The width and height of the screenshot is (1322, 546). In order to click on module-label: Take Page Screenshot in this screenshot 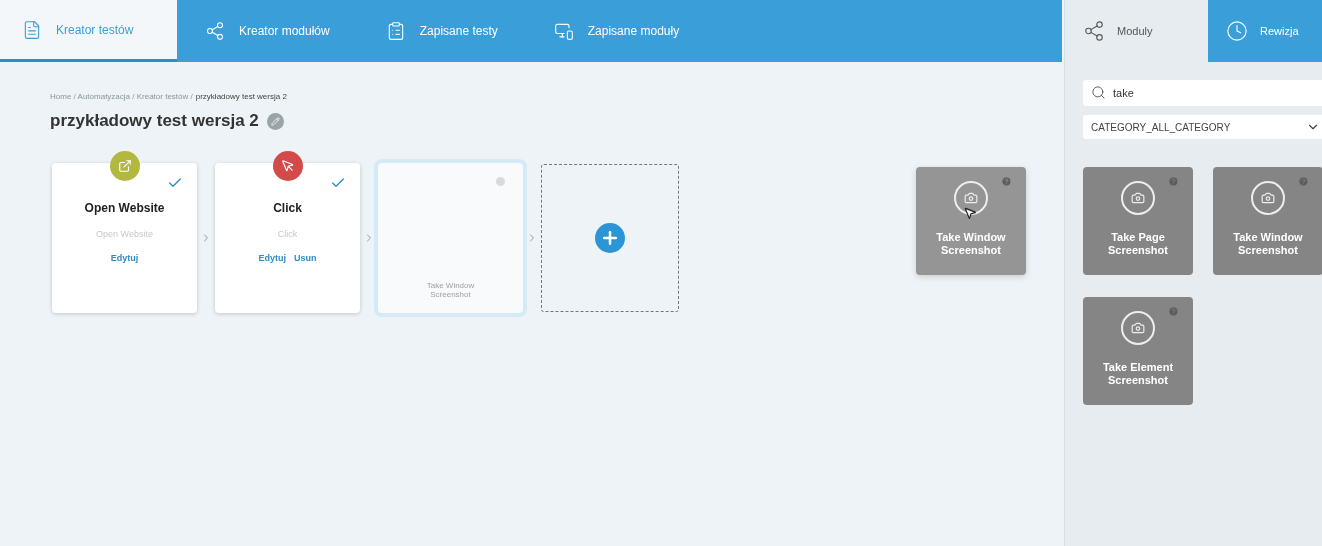, I will do `click(1138, 244)`.